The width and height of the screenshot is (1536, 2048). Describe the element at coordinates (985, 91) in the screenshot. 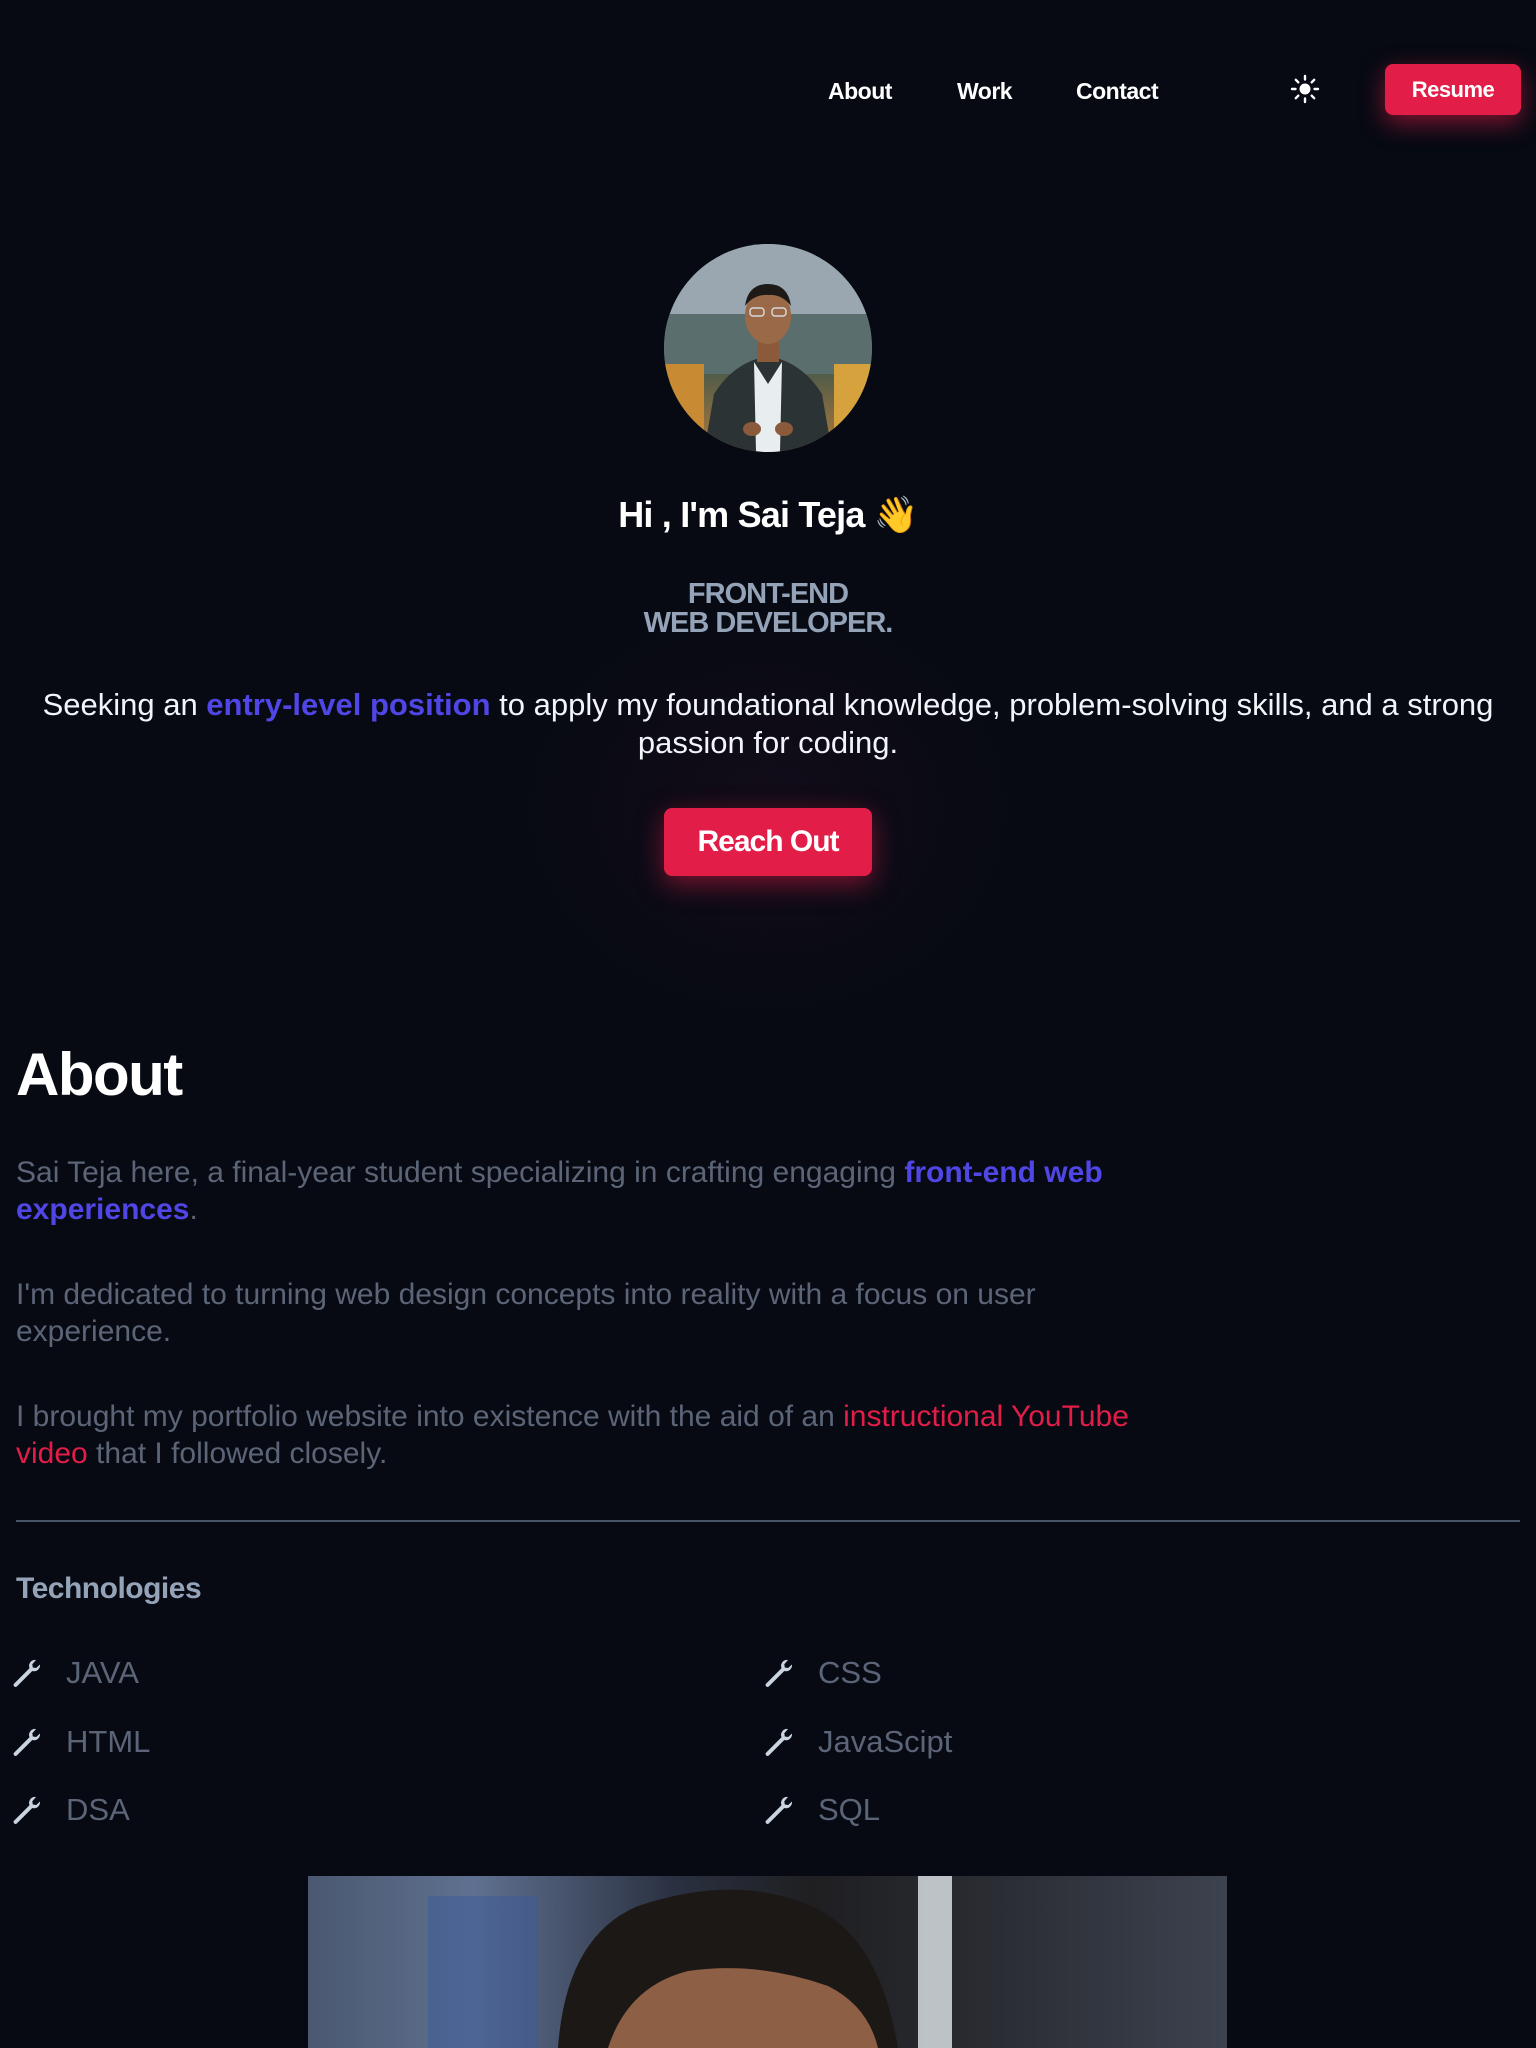

I see `nav-work-link: Work` at that location.